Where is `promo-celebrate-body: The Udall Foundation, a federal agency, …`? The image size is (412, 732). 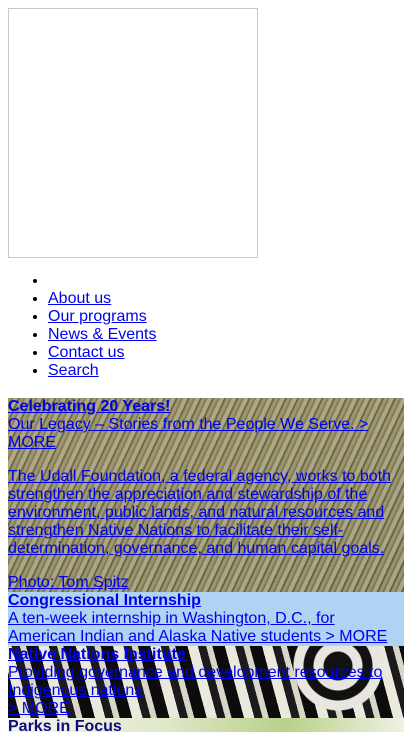
promo-celebrate-body: The Udall Foundation, a federal agency, … is located at coordinates (206, 513).